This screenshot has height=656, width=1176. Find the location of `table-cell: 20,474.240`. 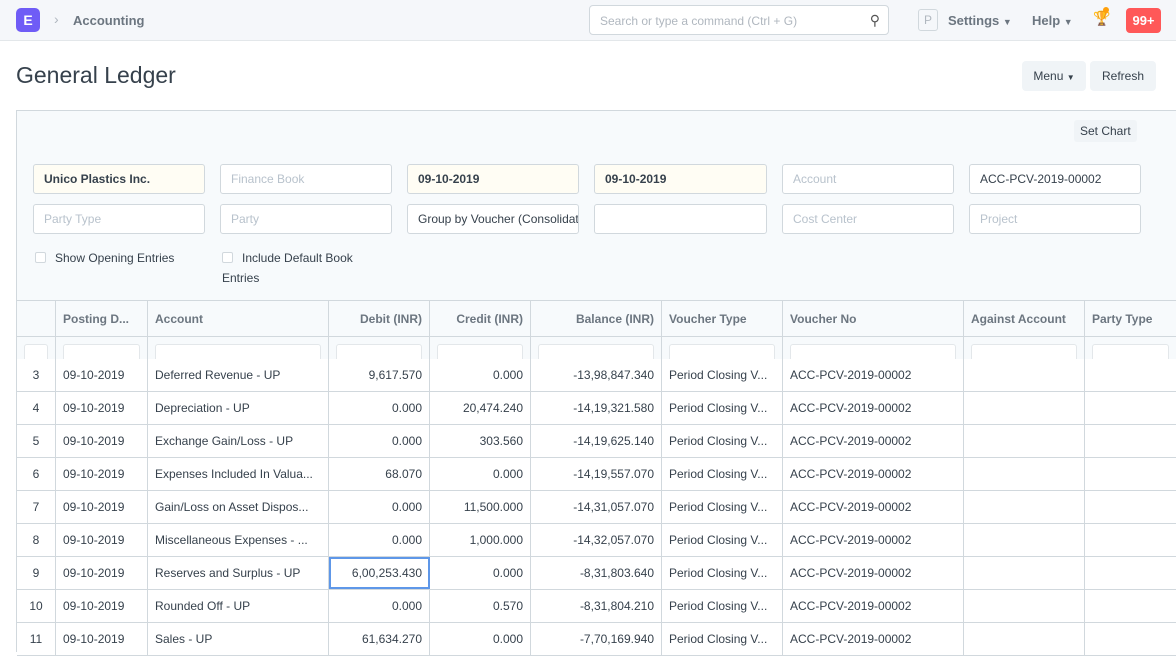

table-cell: 20,474.240 is located at coordinates (480, 408).